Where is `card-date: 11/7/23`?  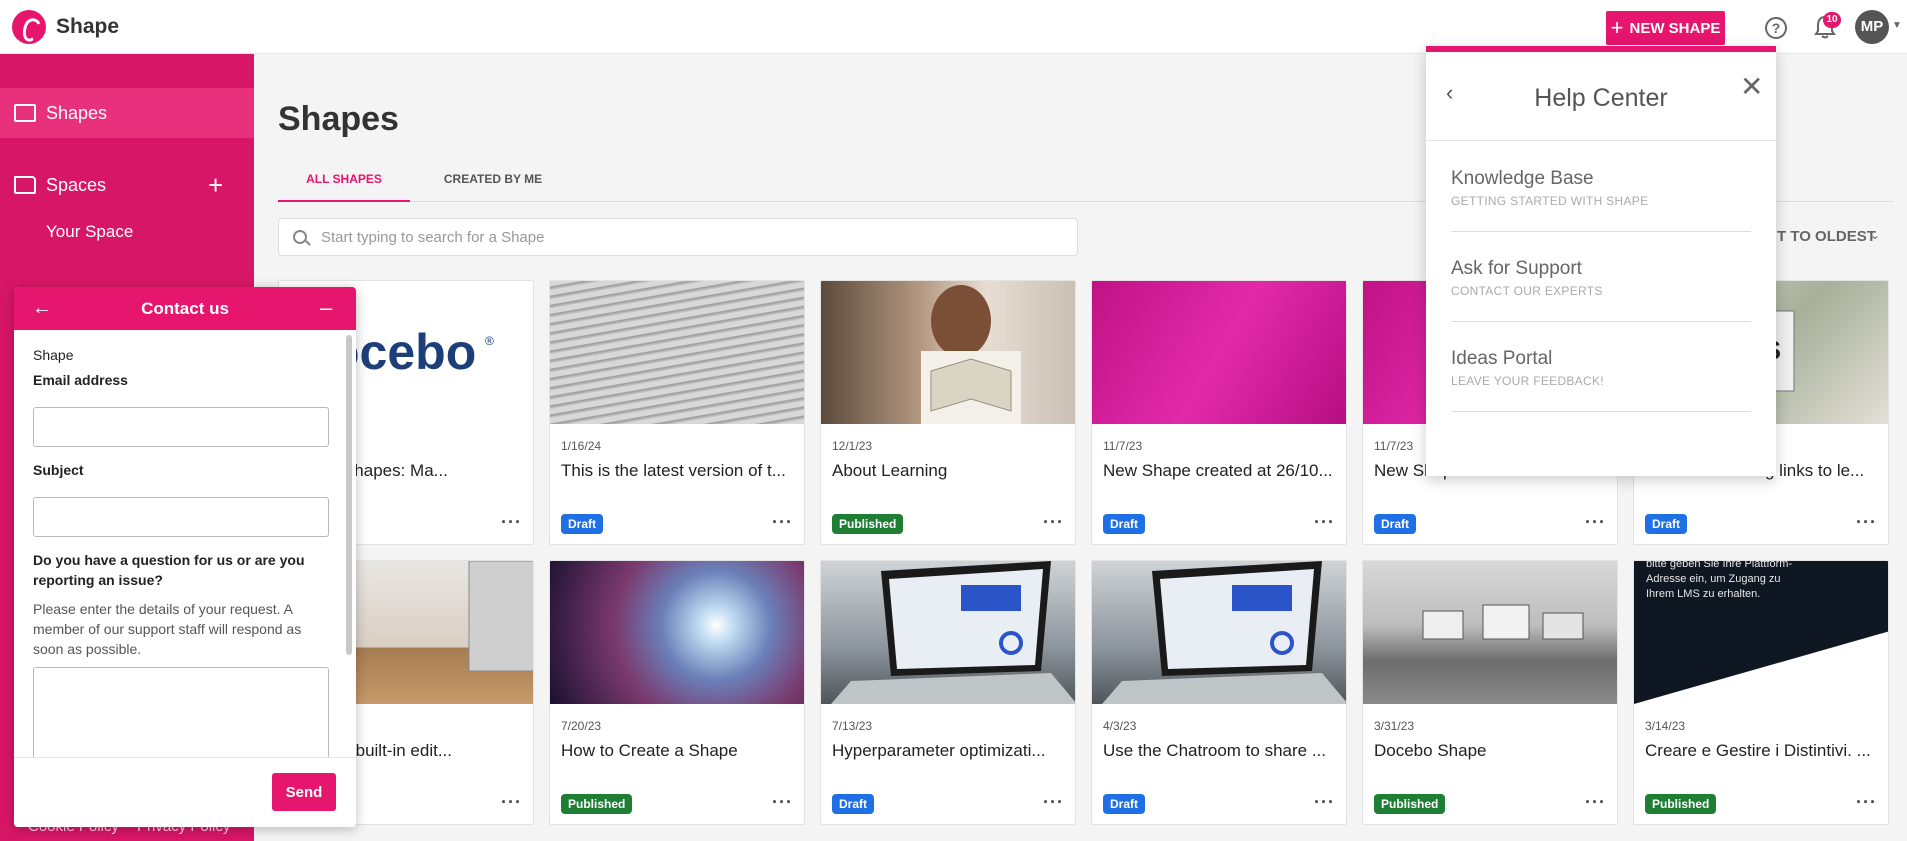
card-date: 11/7/23 is located at coordinates (1394, 446).